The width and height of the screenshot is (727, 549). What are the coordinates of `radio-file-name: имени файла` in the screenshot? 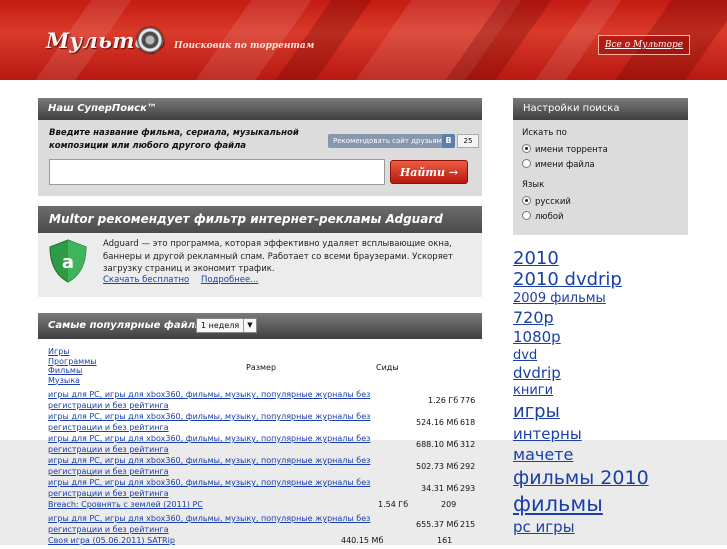 It's located at (558, 164).